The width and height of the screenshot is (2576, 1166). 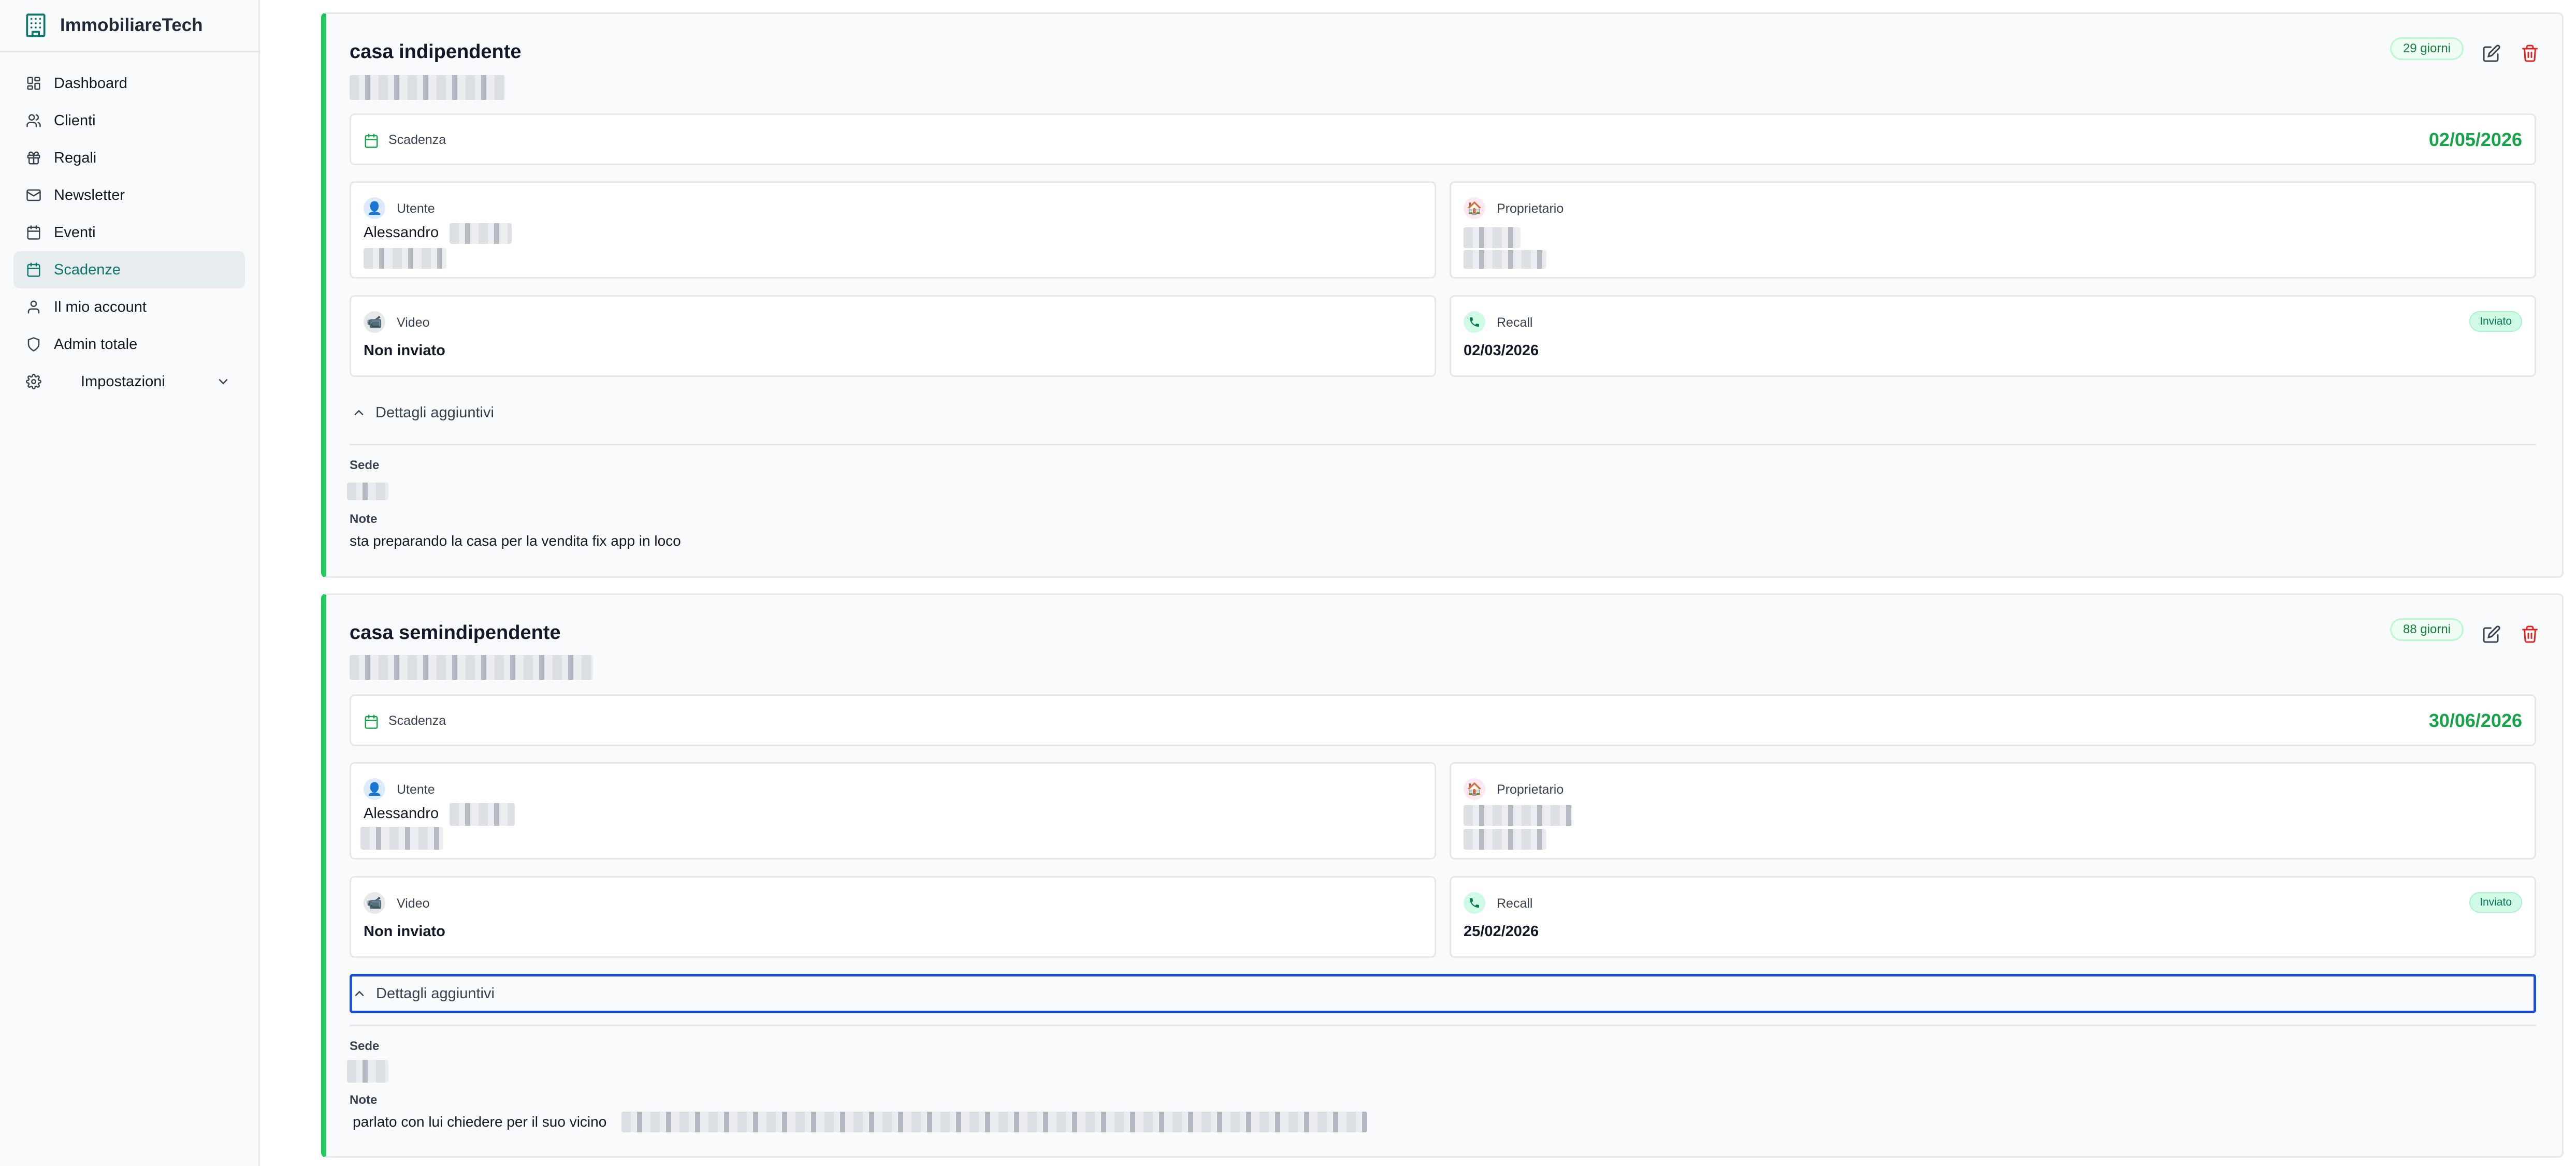 I want to click on app-name: ImmobiliareTech, so click(x=131, y=25).